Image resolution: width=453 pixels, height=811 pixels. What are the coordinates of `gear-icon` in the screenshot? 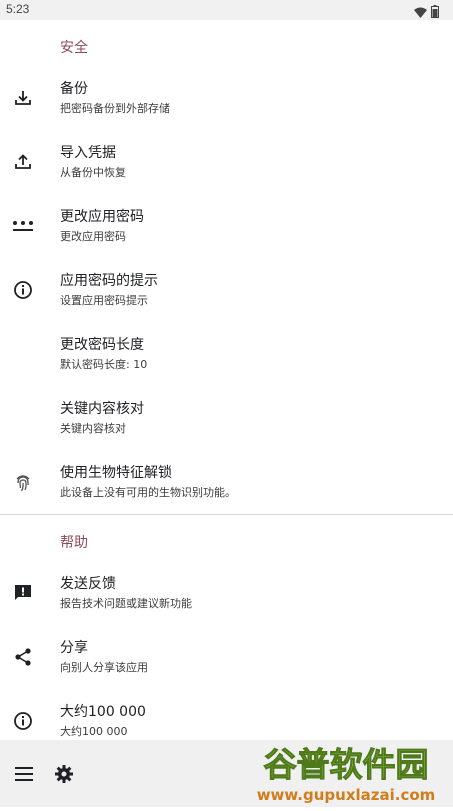 It's located at (64, 774).